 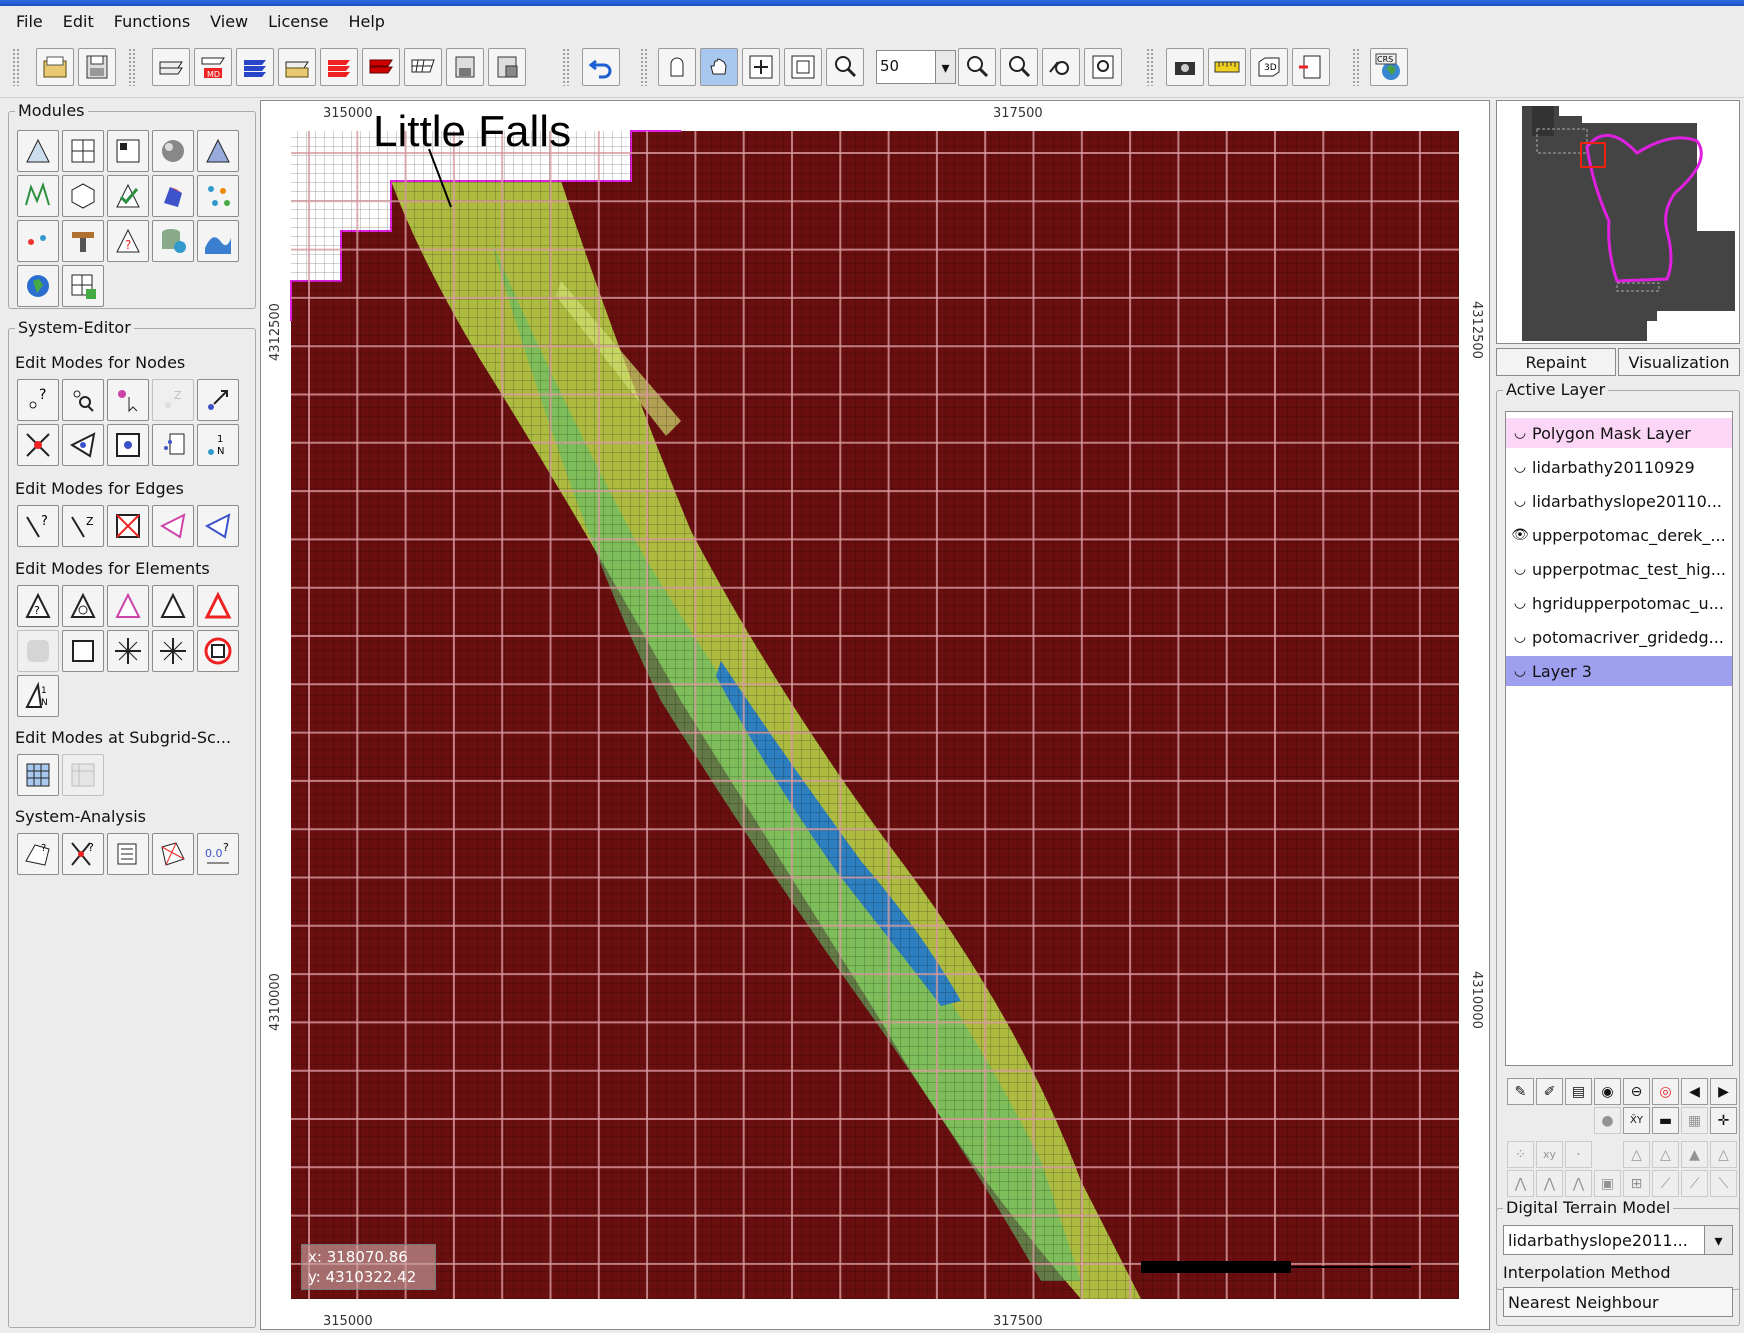 What do you see at coordinates (1636, 1183) in the screenshot?
I see `tool-l-button: ⊞` at bounding box center [1636, 1183].